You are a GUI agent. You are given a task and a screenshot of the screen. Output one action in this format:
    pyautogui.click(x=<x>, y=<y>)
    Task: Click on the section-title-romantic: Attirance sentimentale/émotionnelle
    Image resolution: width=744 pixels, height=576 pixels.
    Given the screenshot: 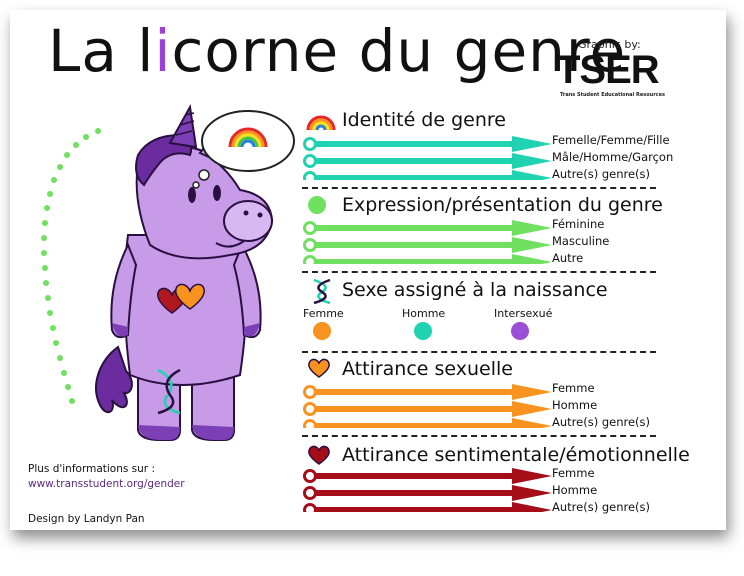 What is the action you would take?
    pyautogui.click(x=516, y=455)
    